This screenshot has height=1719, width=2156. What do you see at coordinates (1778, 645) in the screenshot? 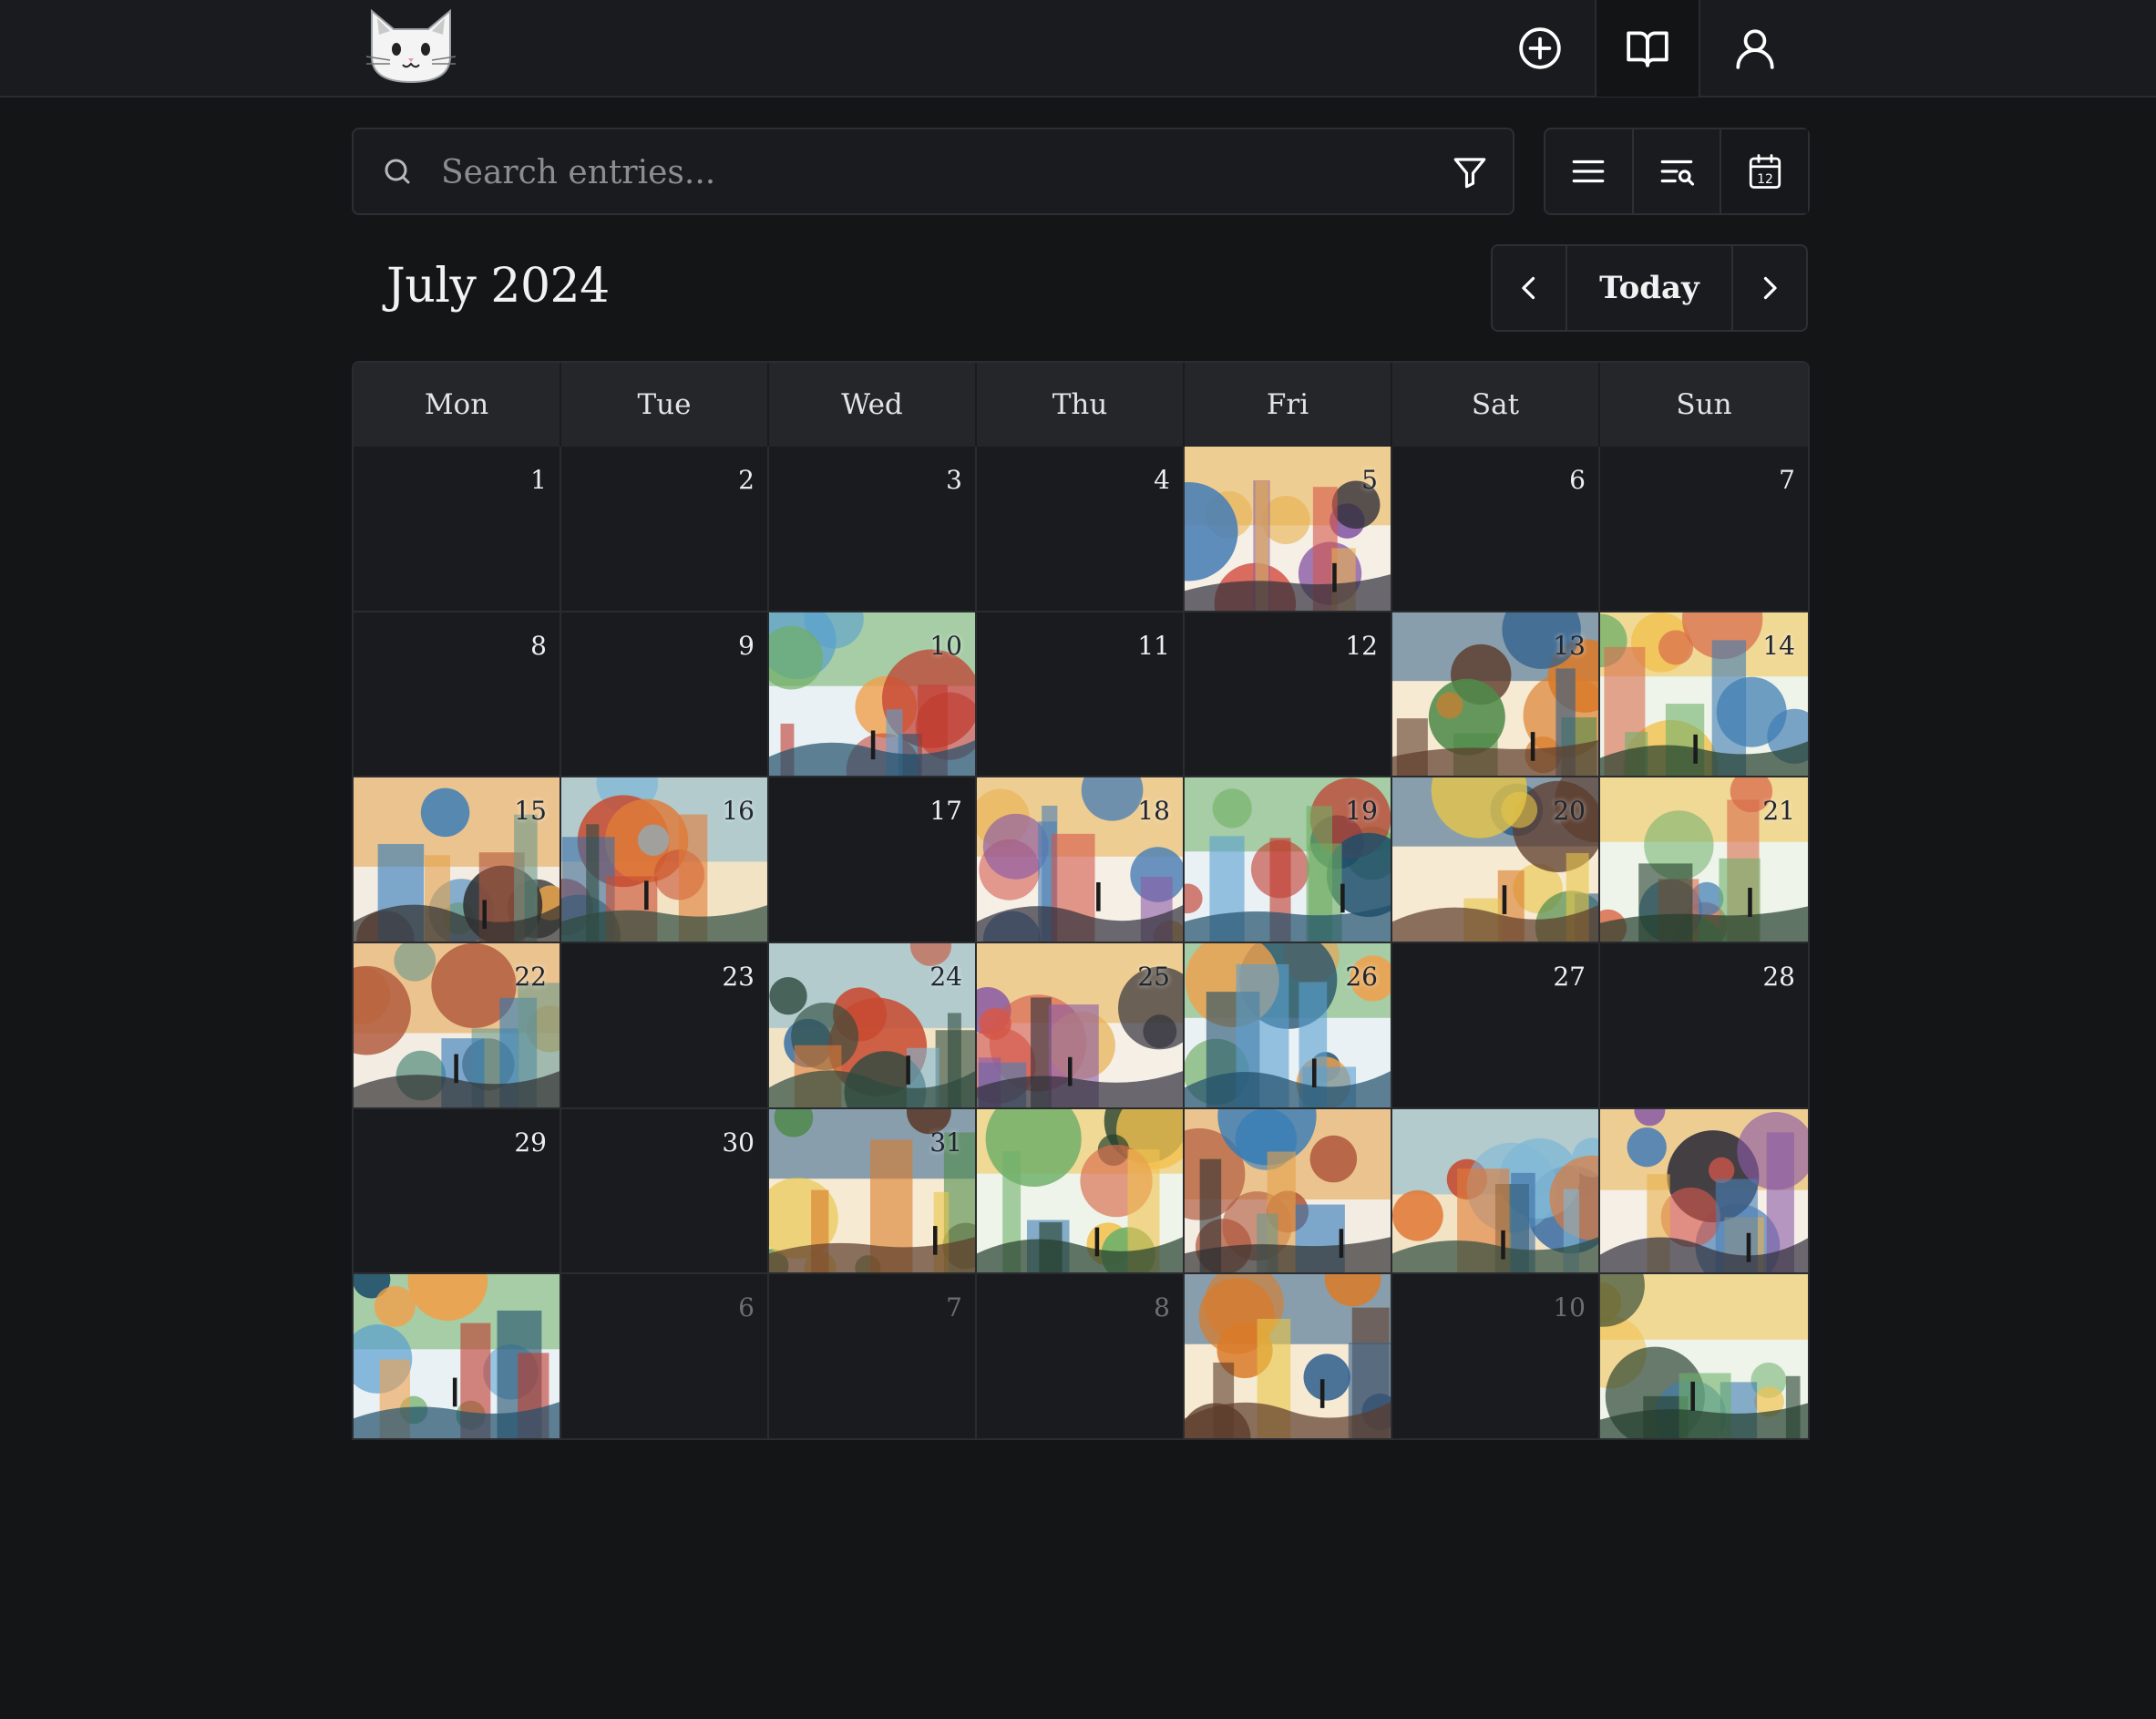
I see `day-number: 14` at bounding box center [1778, 645].